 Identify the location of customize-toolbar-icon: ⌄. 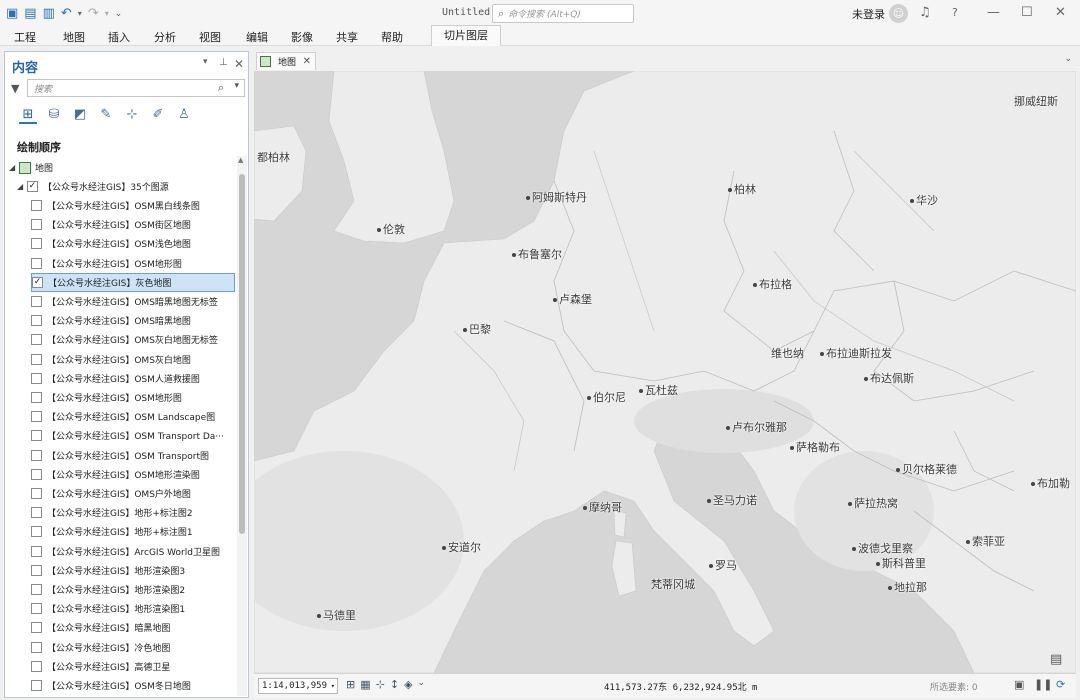
(119, 14).